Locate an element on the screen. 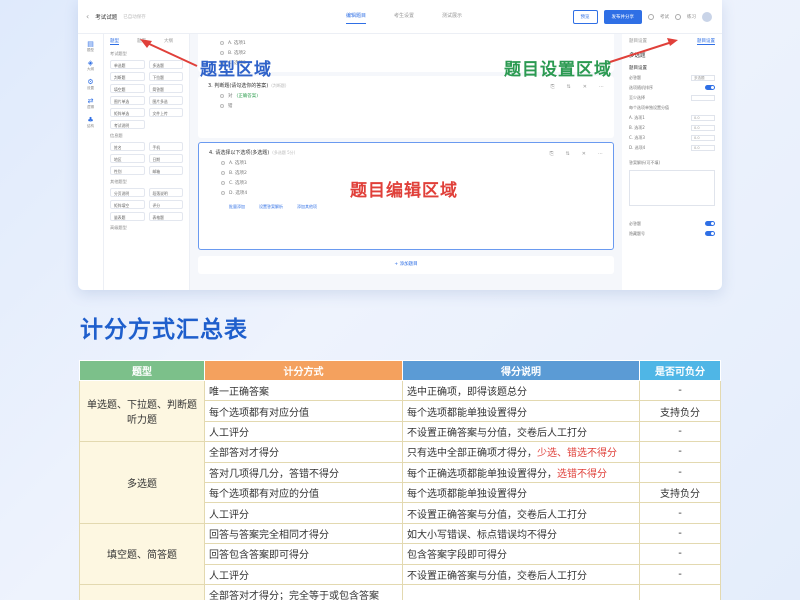  analysis-textarea is located at coordinates (672, 188).